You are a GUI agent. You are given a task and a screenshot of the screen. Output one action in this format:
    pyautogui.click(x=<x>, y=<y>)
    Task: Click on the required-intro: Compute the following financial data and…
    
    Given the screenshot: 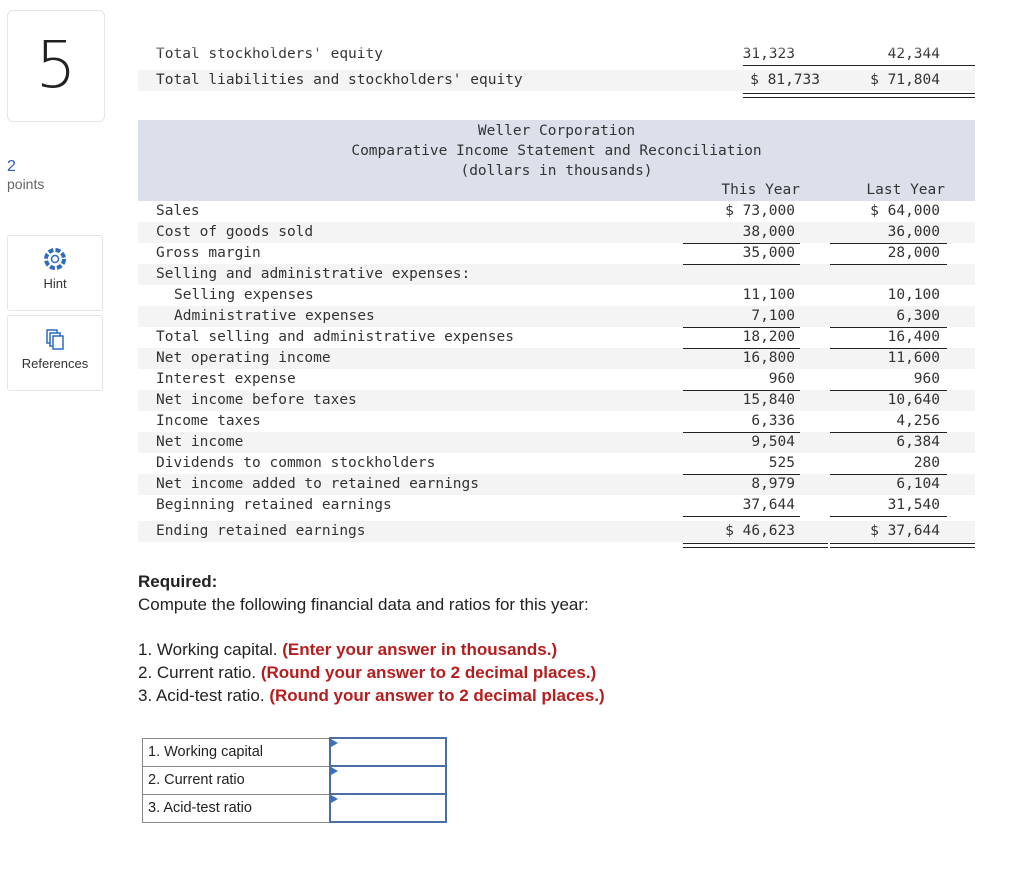 What is the action you would take?
    pyautogui.click(x=363, y=604)
    